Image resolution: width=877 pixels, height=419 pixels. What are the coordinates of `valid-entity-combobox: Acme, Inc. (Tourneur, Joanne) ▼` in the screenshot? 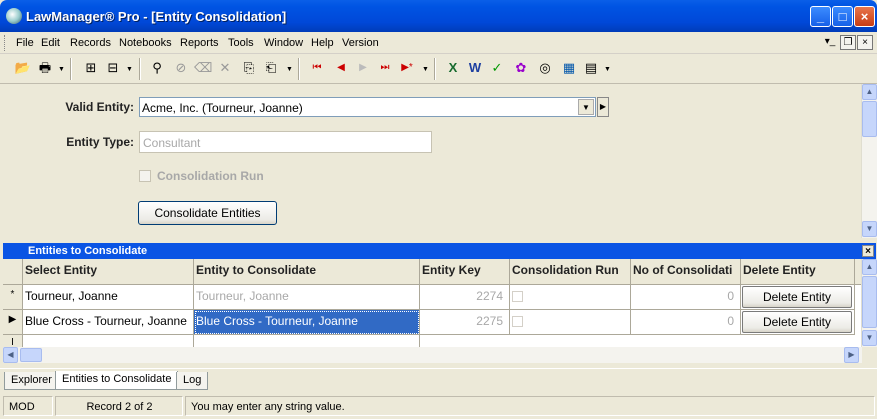 It's located at (367, 107).